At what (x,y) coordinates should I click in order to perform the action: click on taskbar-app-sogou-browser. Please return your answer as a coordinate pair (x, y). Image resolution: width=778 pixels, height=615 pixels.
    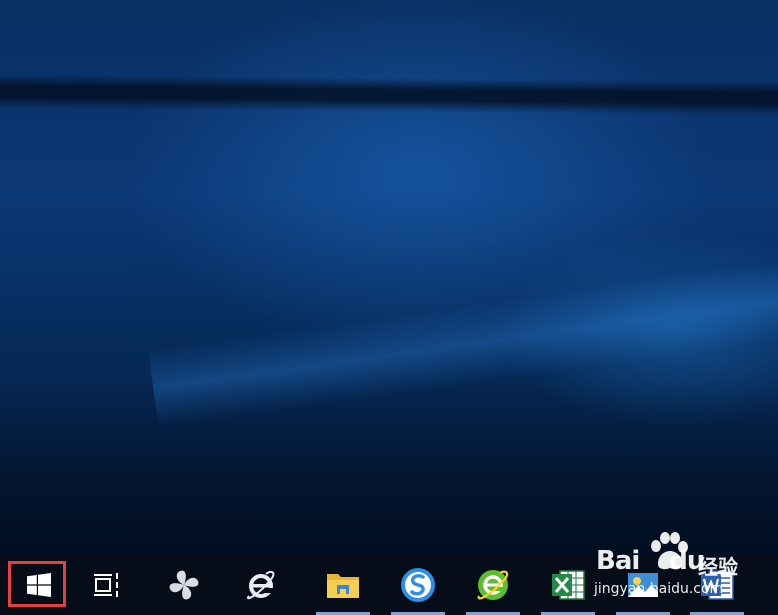
    Looking at the image, I should click on (418, 585).